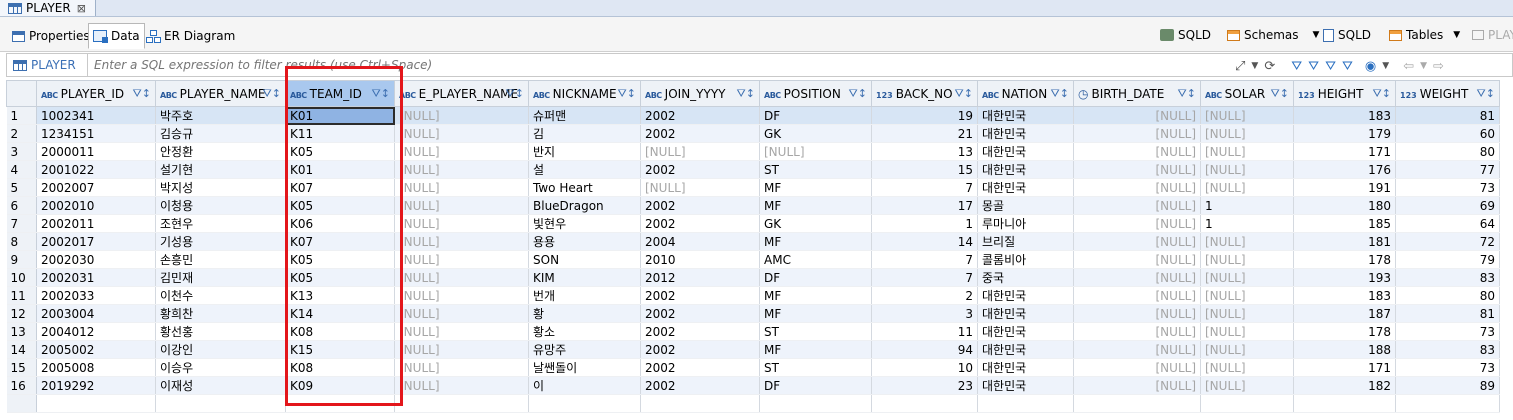  What do you see at coordinates (924, 223) in the screenshot?
I see `cell-back-no: 1` at bounding box center [924, 223].